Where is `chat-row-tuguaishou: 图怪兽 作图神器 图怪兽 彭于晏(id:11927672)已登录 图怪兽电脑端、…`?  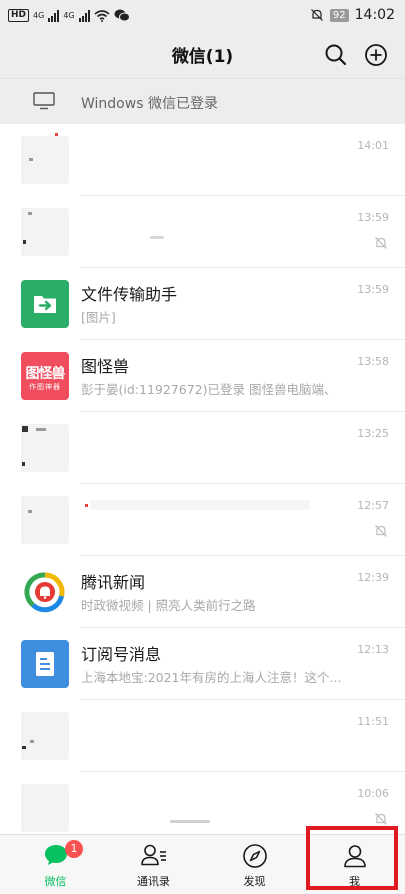 chat-row-tuguaishou: 图怪兽 作图神器 图怪兽 彭于晏(id:11927672)已登录 图怪兽电脑端、… is located at coordinates (202, 376).